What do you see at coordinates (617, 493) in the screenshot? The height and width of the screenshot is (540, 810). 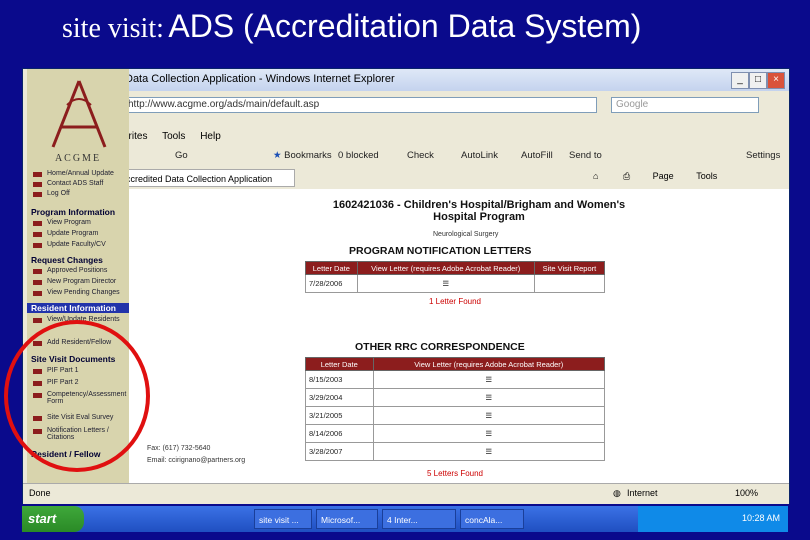 I see `globe-icon: ◍` at bounding box center [617, 493].